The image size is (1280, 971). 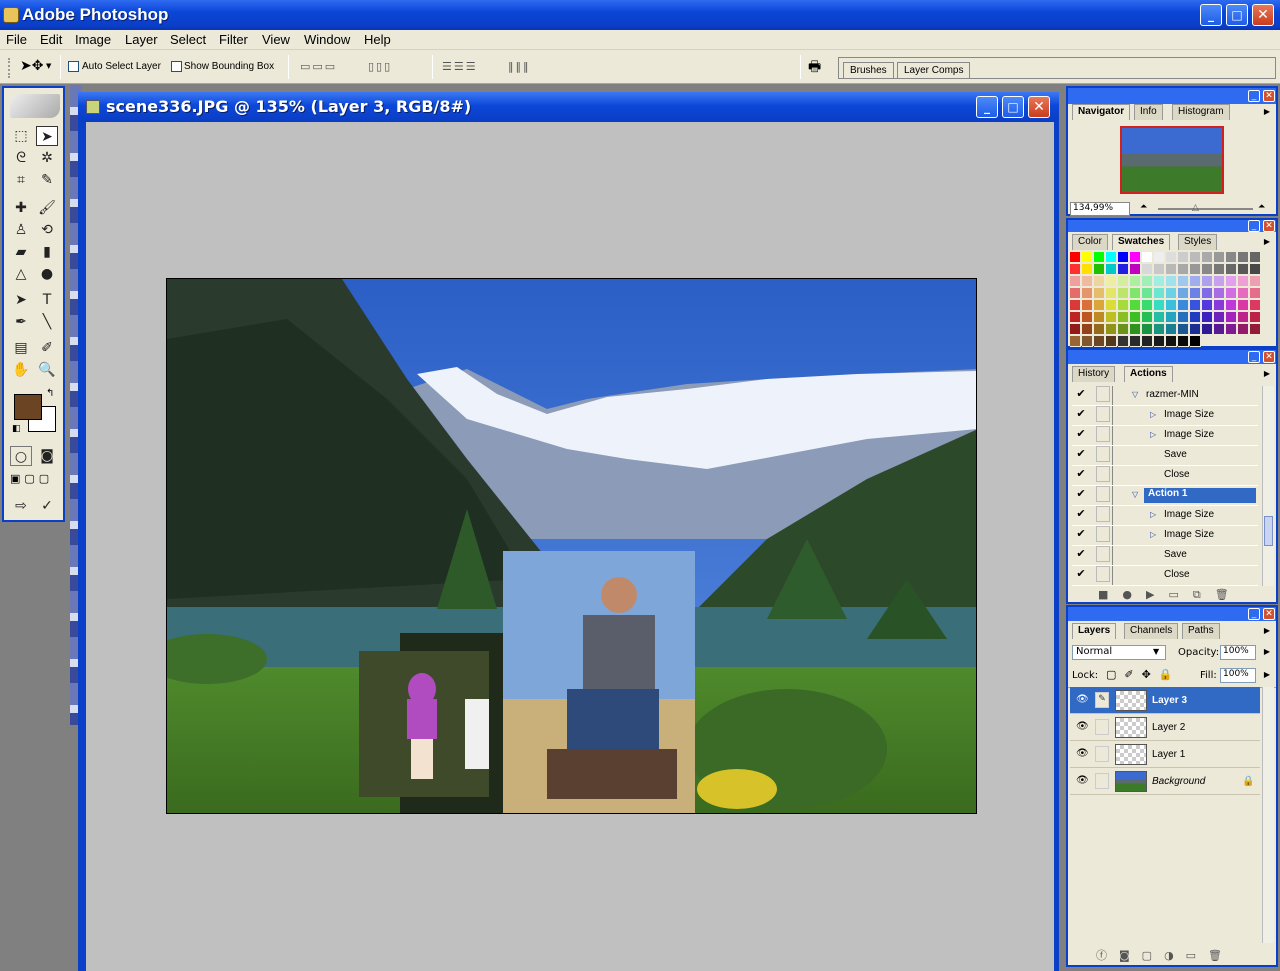 What do you see at coordinates (1094, 374) in the screenshot?
I see `tab-history: History` at bounding box center [1094, 374].